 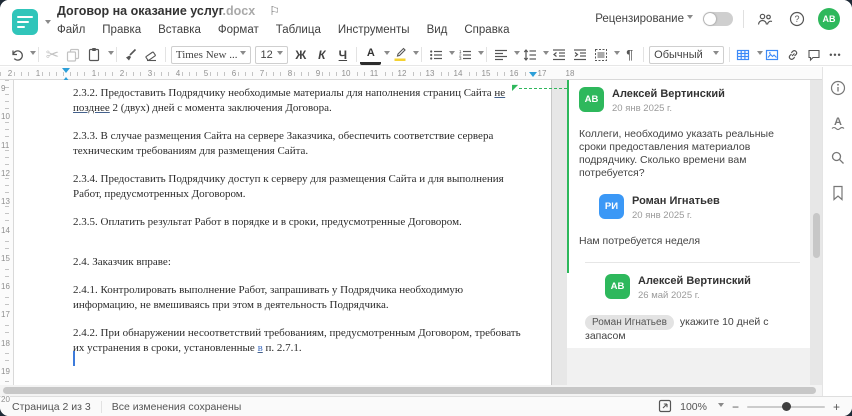 What do you see at coordinates (298, 30) in the screenshot?
I see `menu-item-Таблица: Таблица` at bounding box center [298, 30].